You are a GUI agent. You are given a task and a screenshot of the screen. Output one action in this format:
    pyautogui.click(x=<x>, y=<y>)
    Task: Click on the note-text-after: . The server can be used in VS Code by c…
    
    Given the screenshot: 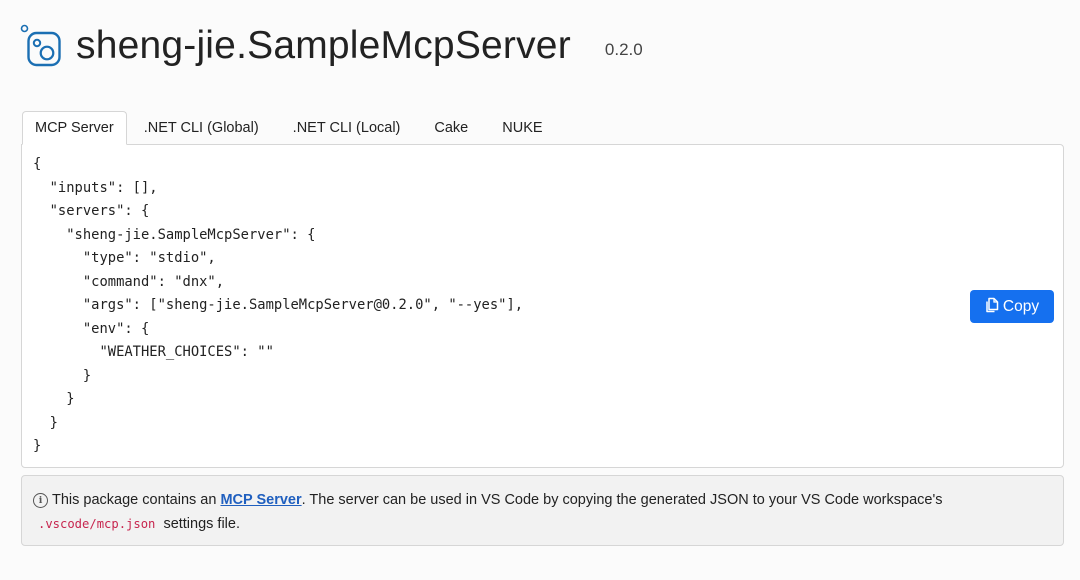 What is the action you would take?
    pyautogui.click(x=622, y=500)
    